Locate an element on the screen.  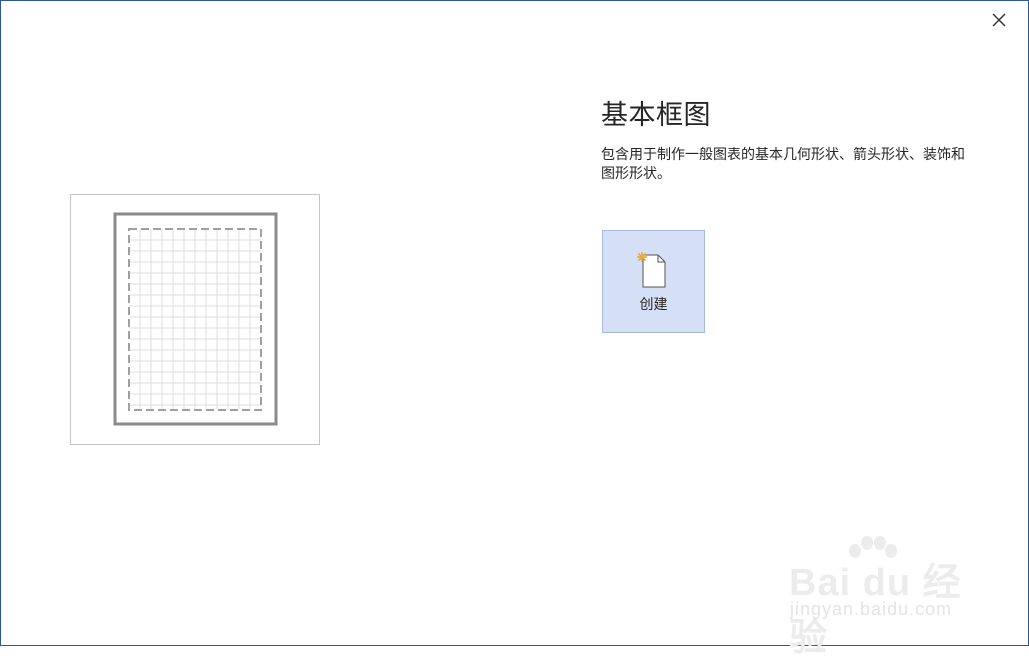
close-icon is located at coordinates (999, 20).